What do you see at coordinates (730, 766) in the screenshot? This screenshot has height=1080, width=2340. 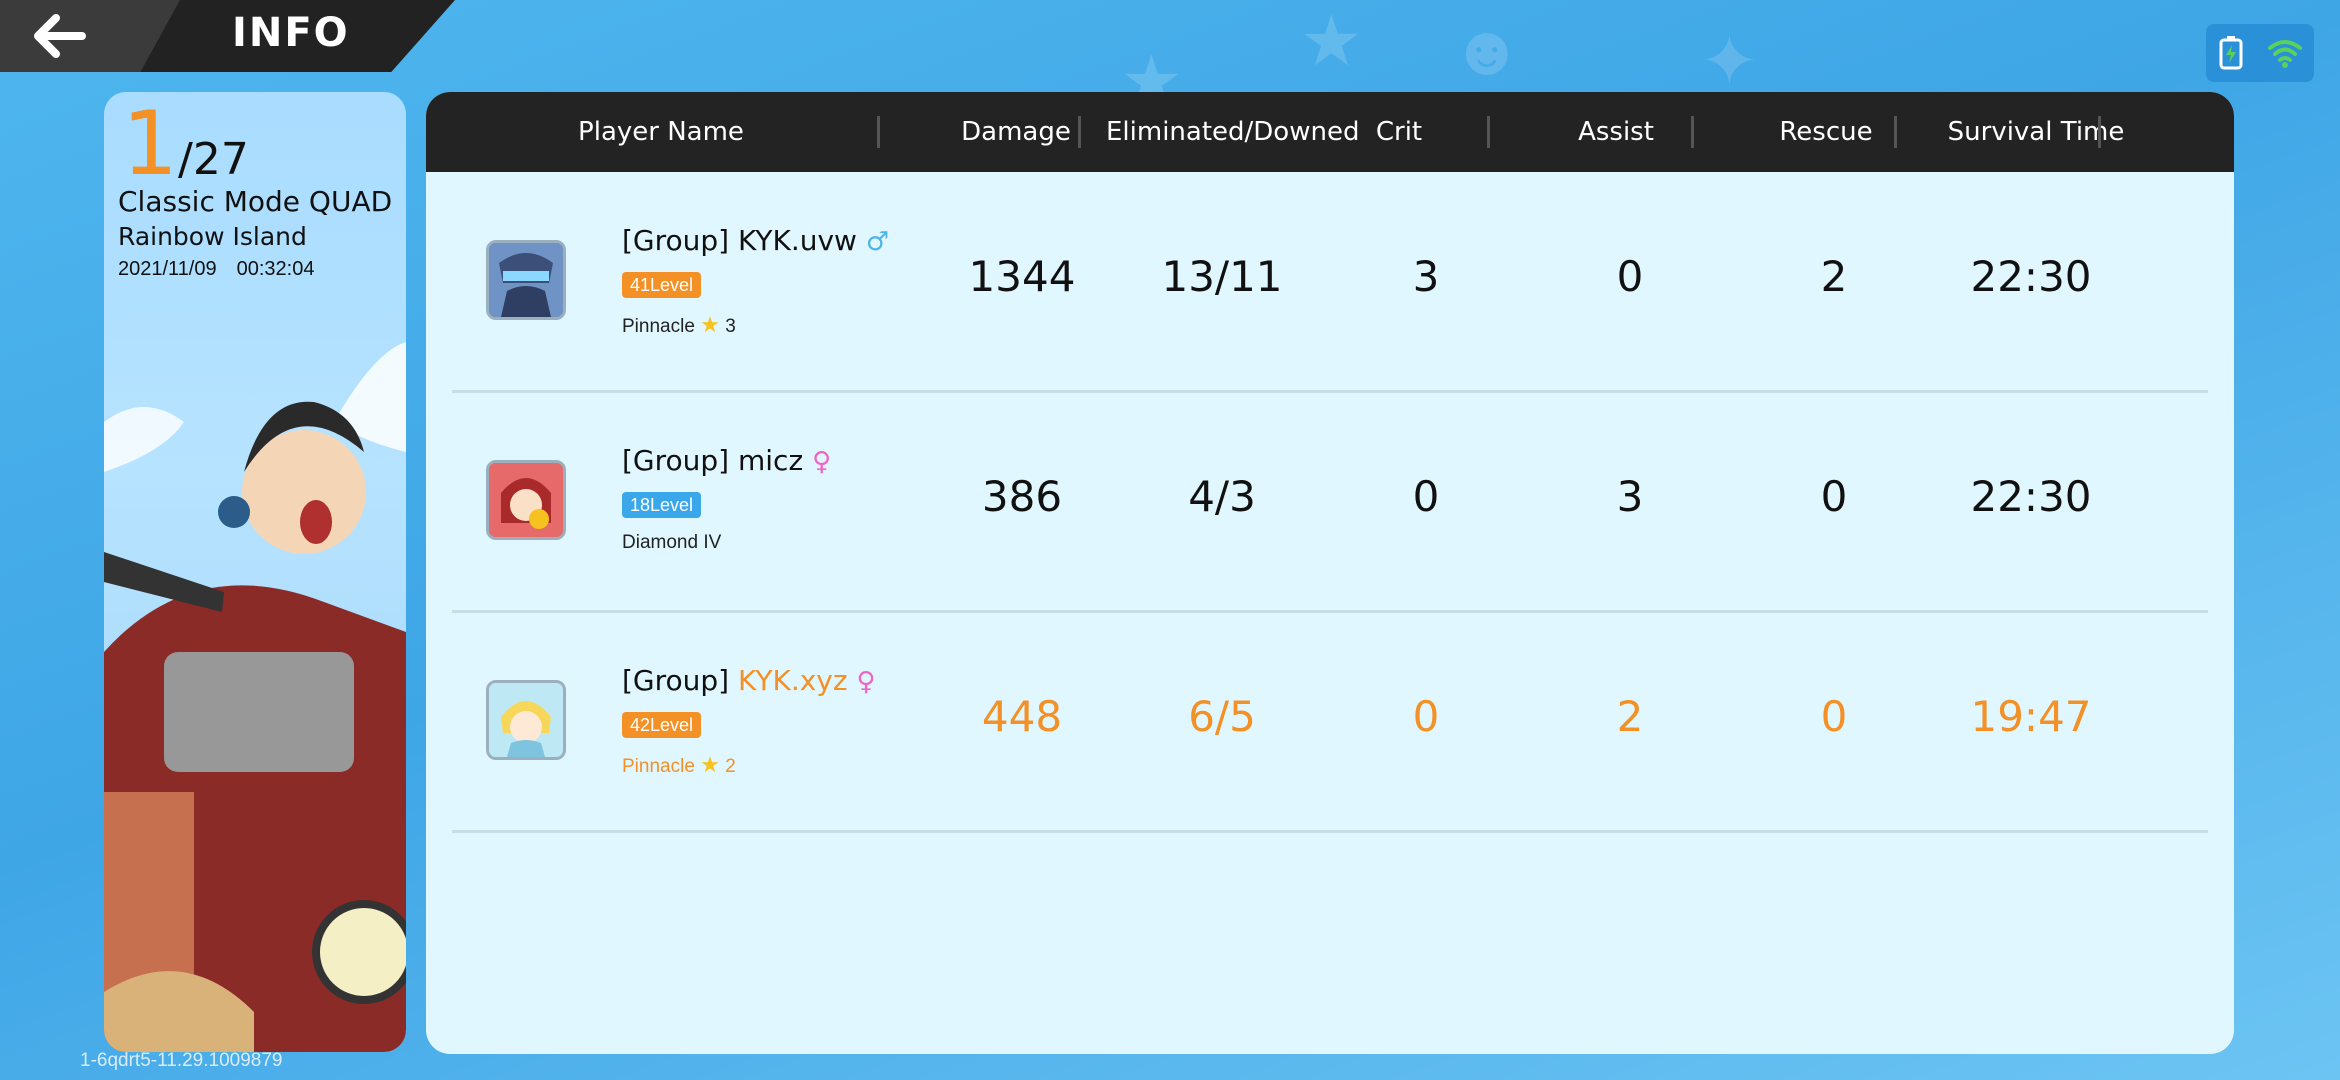 I see `star-count: 2` at bounding box center [730, 766].